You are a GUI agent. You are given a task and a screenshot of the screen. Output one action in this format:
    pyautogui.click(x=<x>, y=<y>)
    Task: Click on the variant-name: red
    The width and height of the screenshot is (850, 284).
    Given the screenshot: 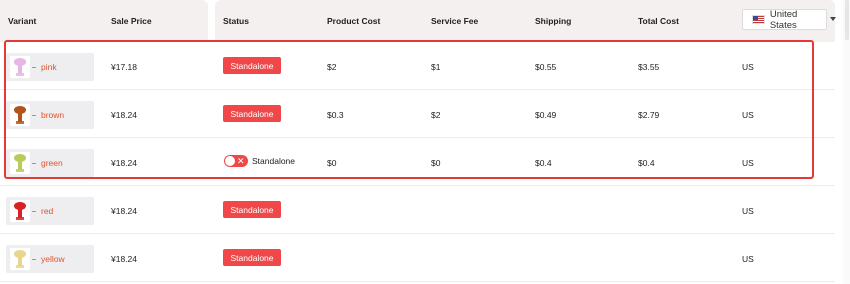 What is the action you would take?
    pyautogui.click(x=47, y=211)
    